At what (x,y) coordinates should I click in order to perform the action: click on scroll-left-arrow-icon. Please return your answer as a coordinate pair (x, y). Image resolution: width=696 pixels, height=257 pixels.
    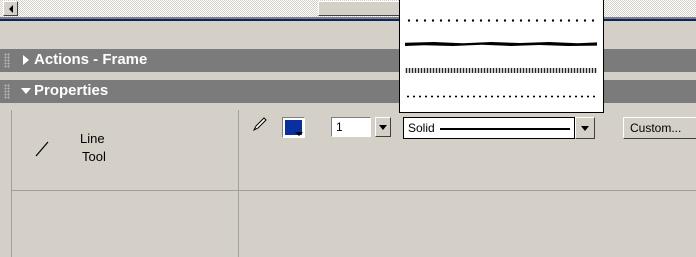
    Looking at the image, I should click on (11, 9).